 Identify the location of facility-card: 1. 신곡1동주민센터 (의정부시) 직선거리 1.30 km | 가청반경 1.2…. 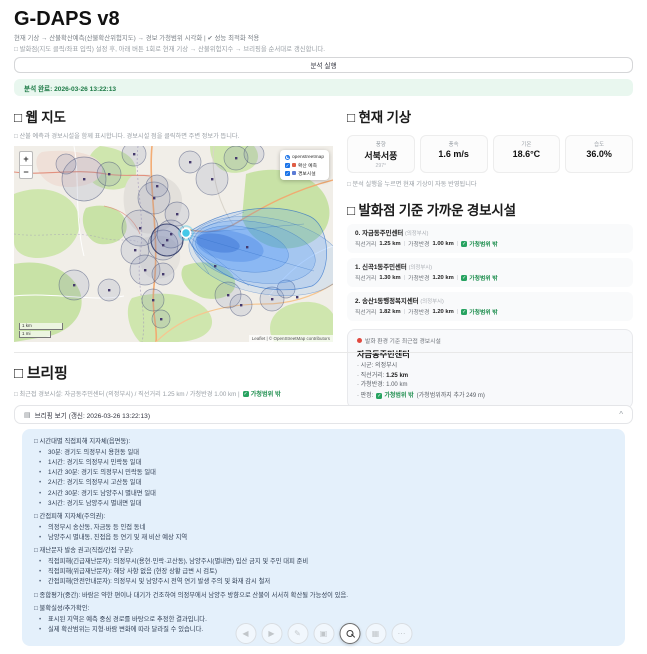
(490, 272).